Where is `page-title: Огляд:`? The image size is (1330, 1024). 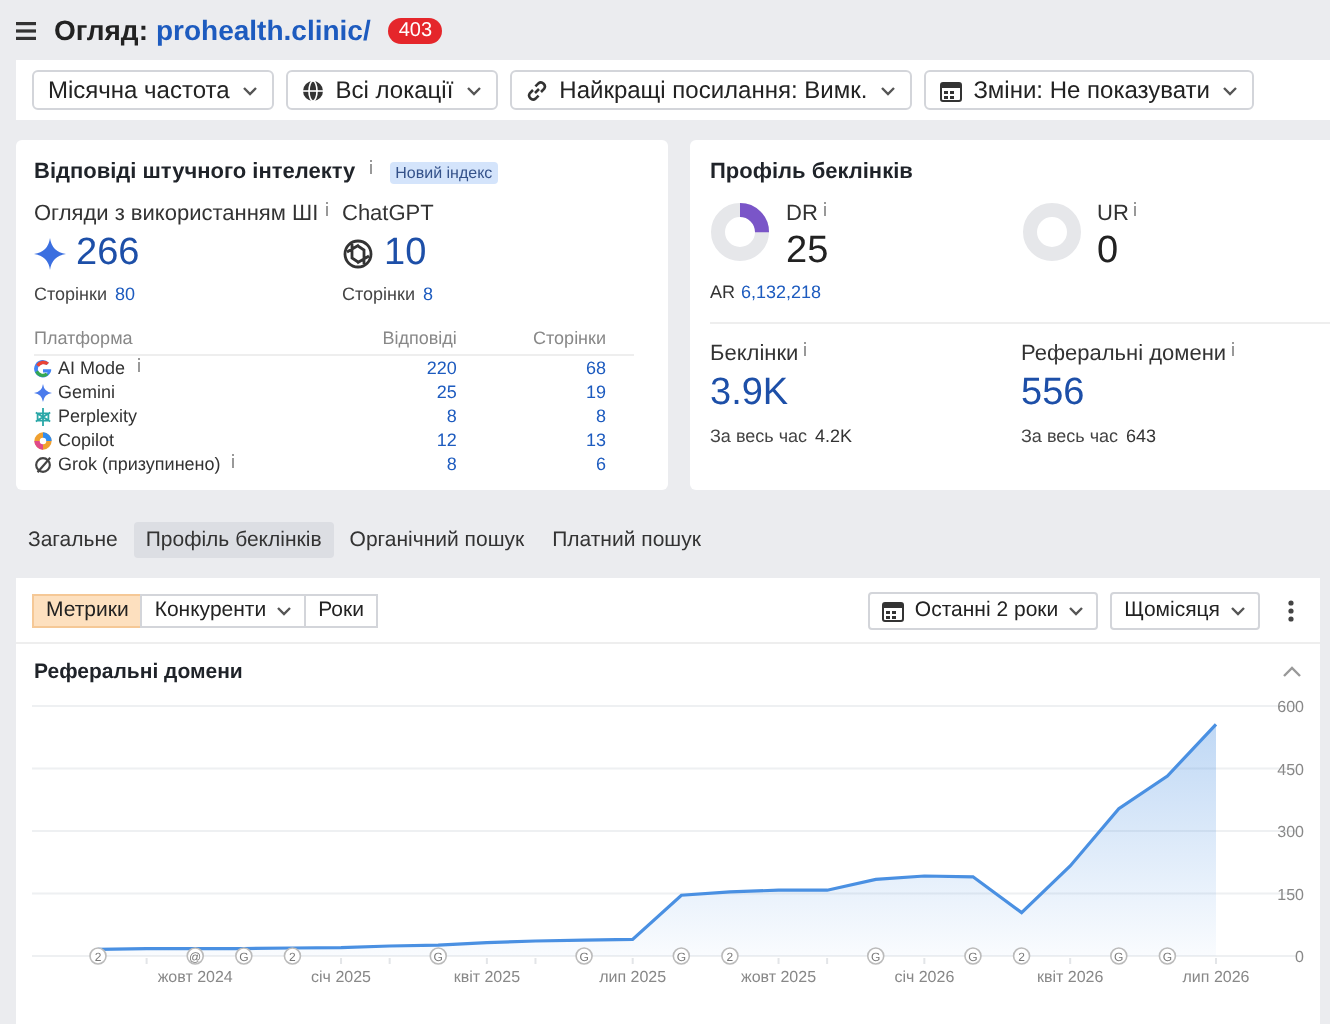 page-title: Огляд: is located at coordinates (101, 30).